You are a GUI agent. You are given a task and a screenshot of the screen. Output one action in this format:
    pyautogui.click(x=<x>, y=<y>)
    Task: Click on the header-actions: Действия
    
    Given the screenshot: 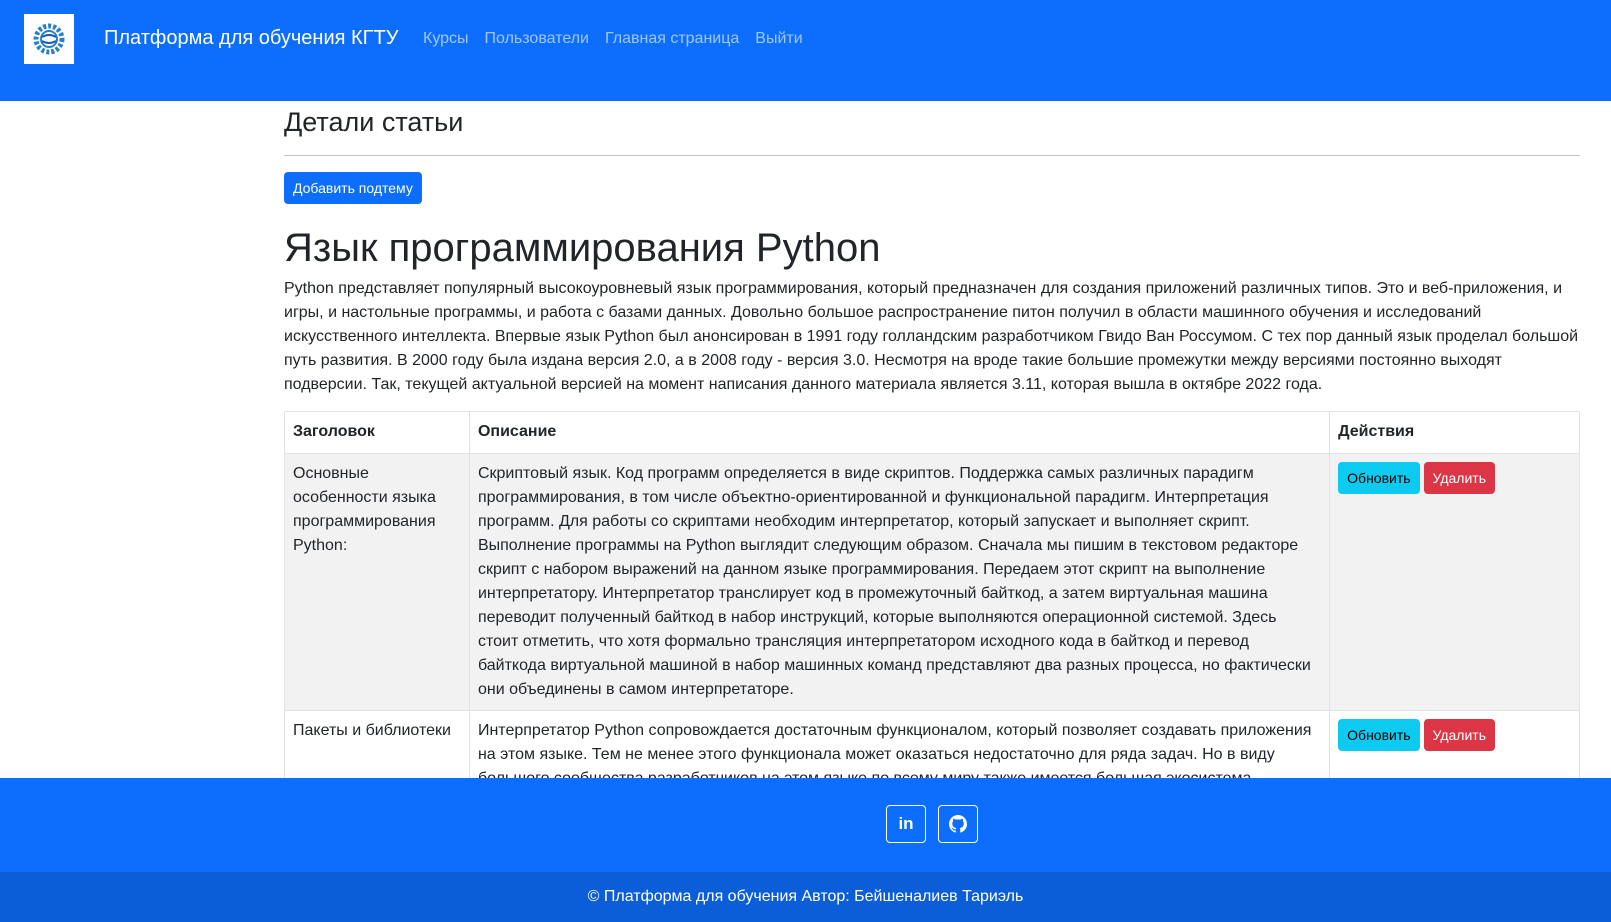 What is the action you would take?
    pyautogui.click(x=1454, y=432)
    